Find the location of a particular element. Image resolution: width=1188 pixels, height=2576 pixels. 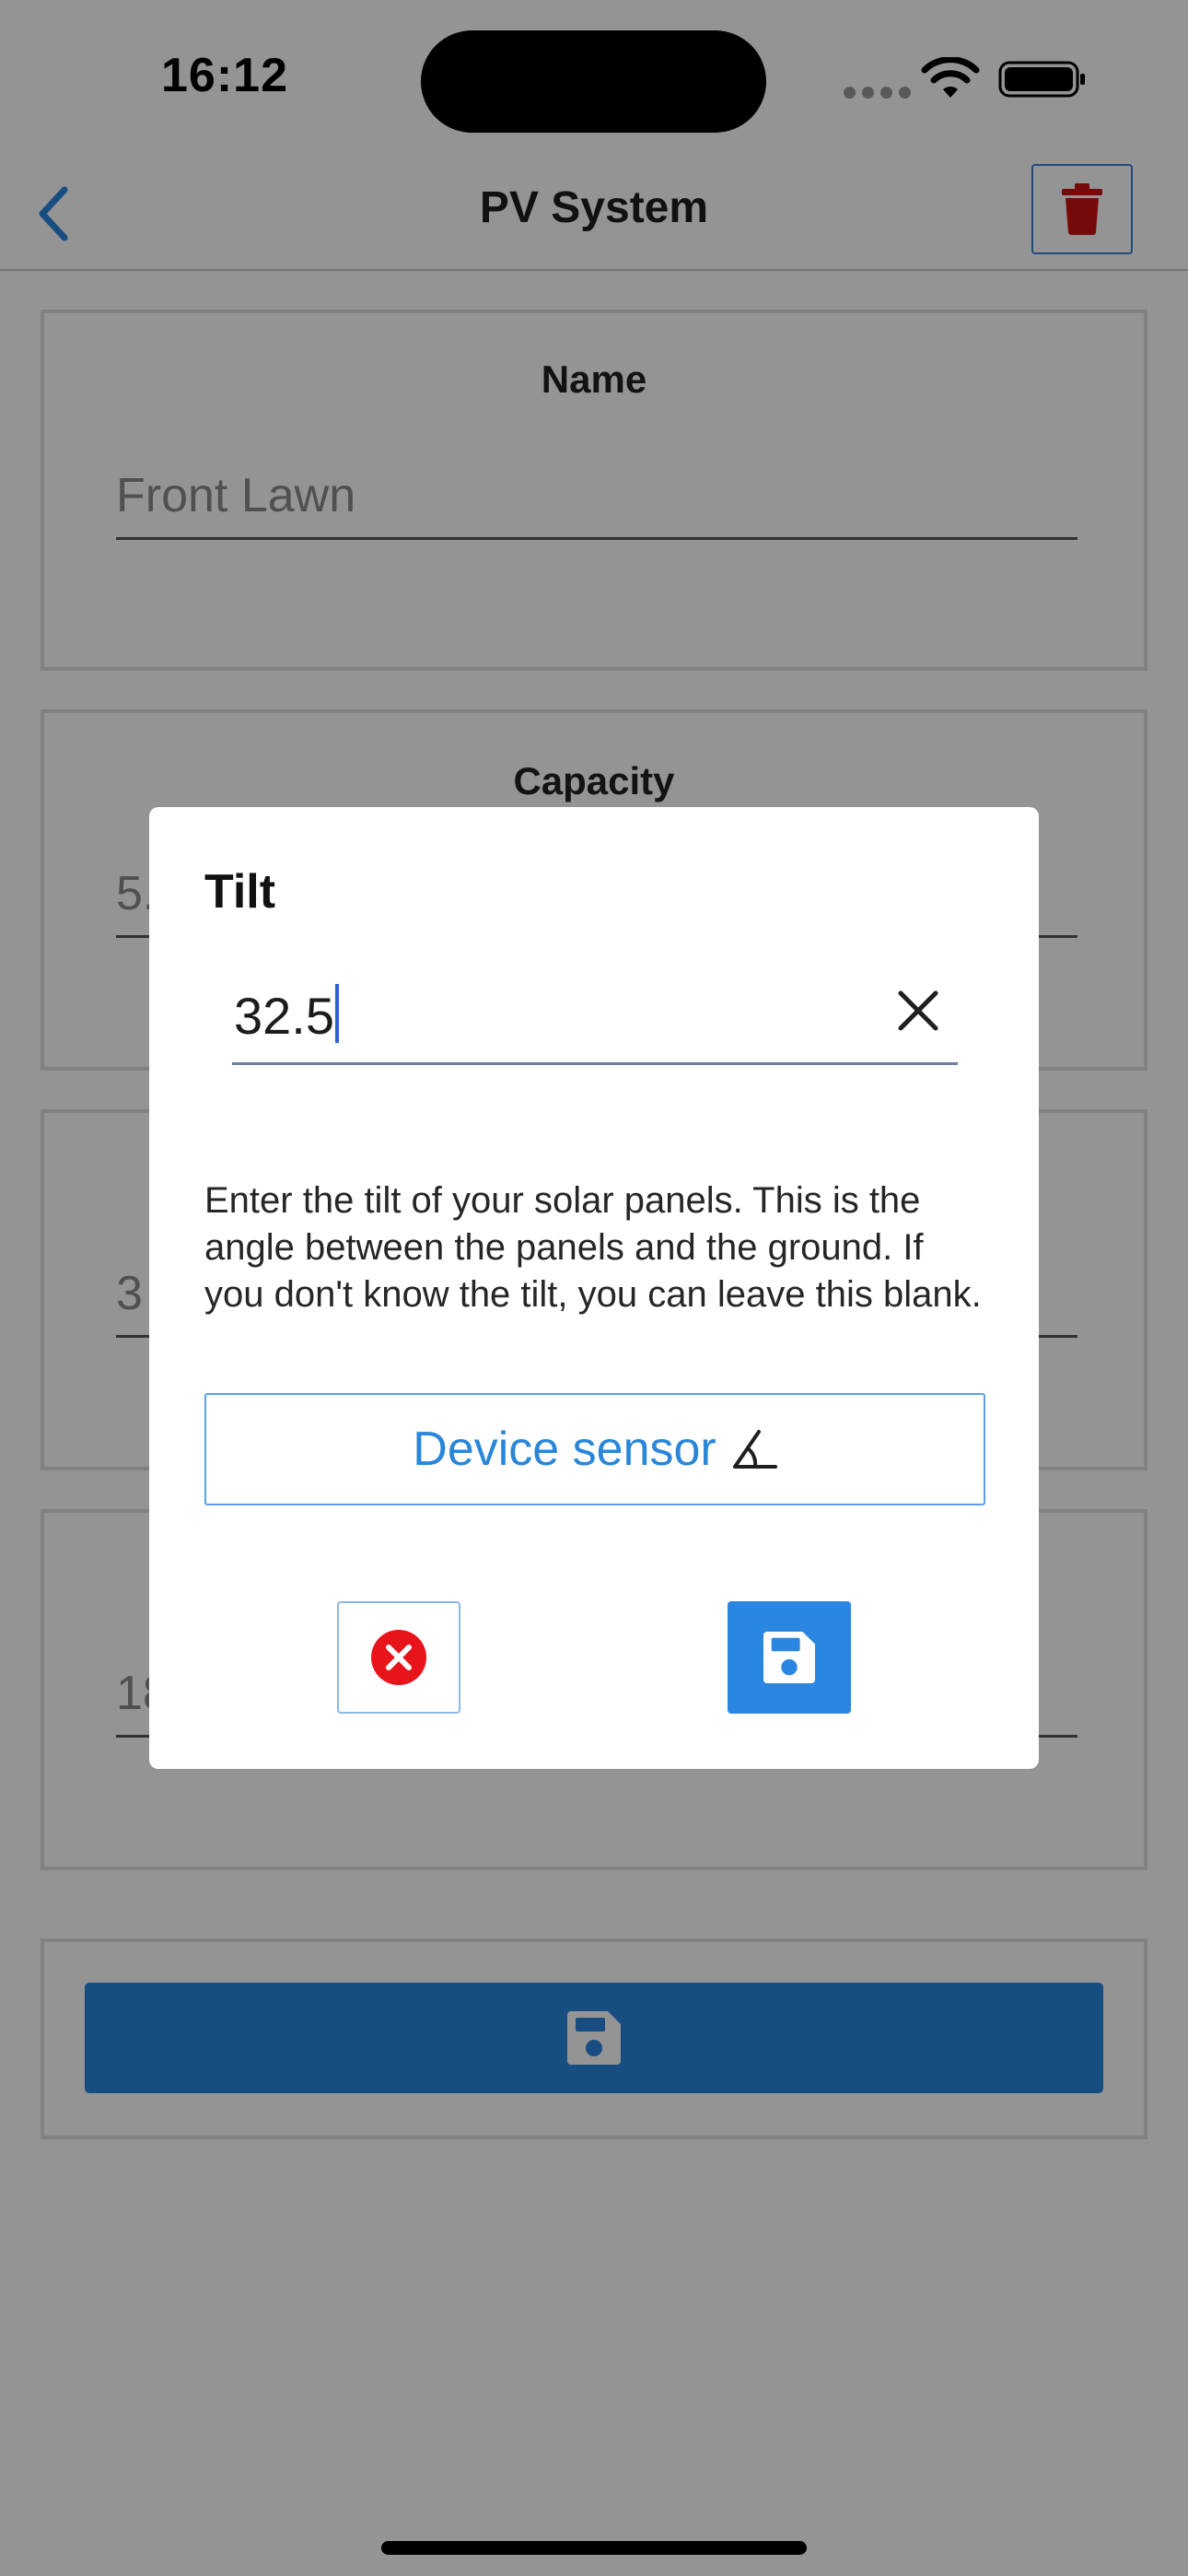

cancel-button is located at coordinates (398, 1657).